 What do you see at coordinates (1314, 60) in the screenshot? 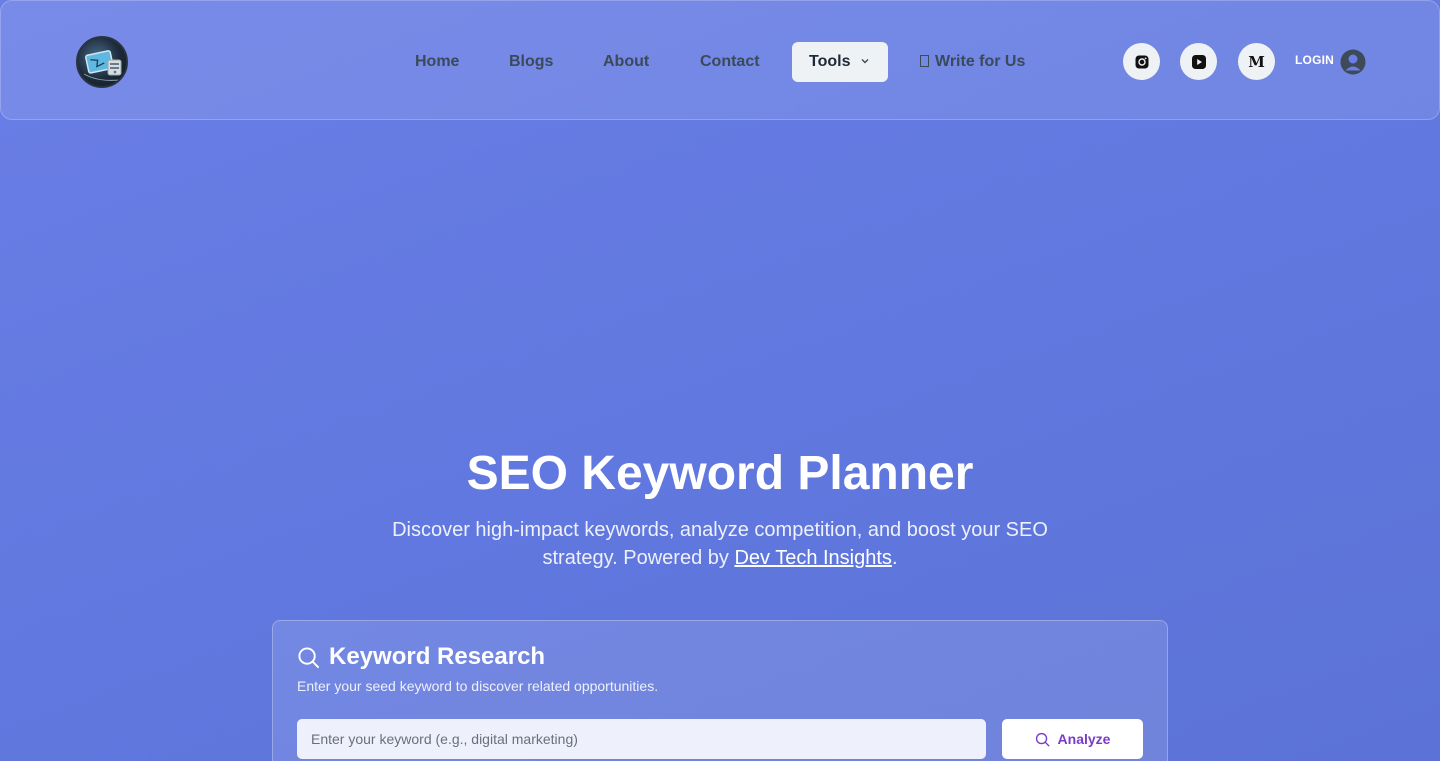
I see `login-link: LOGIN` at bounding box center [1314, 60].